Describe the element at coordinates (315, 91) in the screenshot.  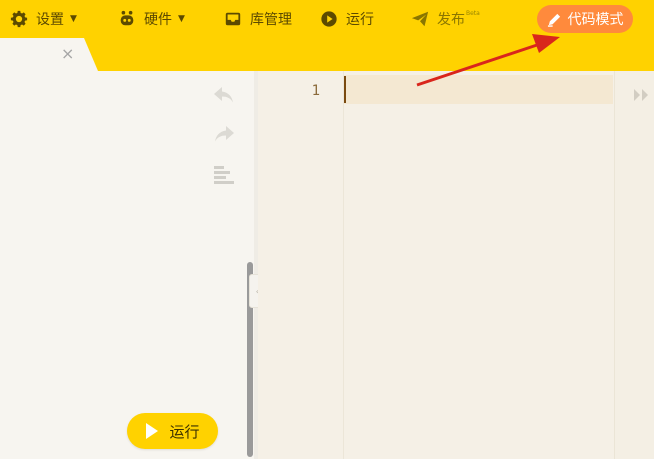
I see `line-number: 1` at that location.